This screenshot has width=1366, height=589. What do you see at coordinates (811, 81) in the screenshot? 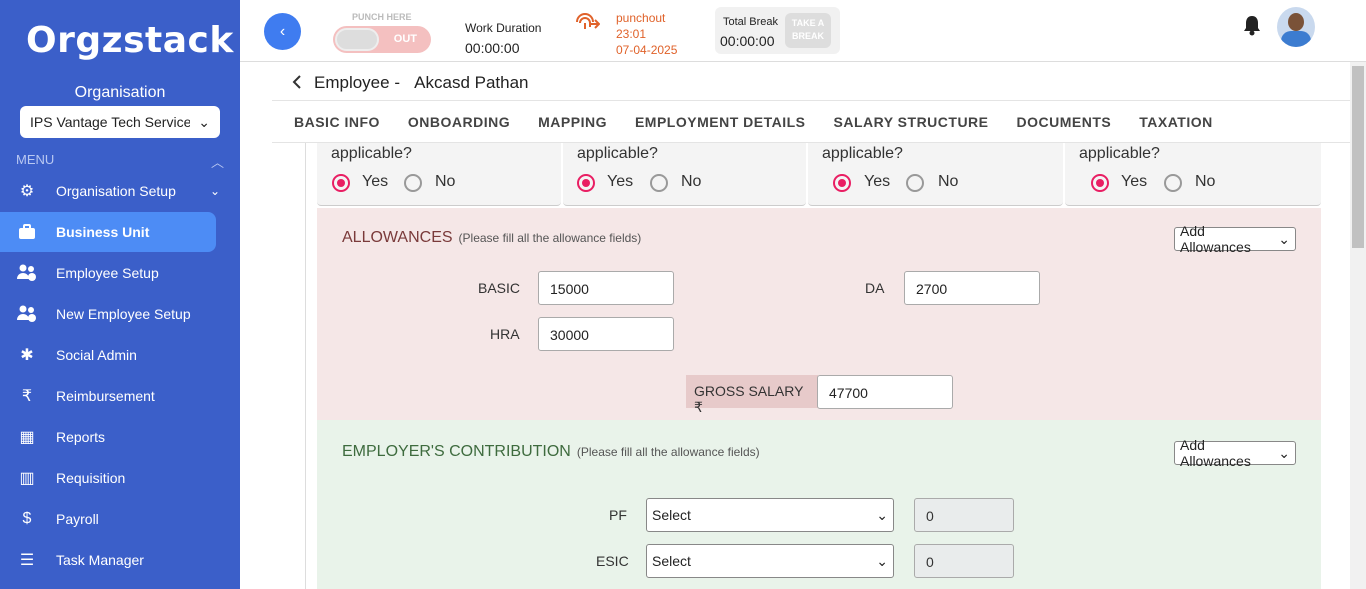
I see `employee-header: Employee - Akcasd Pathan` at bounding box center [811, 81].